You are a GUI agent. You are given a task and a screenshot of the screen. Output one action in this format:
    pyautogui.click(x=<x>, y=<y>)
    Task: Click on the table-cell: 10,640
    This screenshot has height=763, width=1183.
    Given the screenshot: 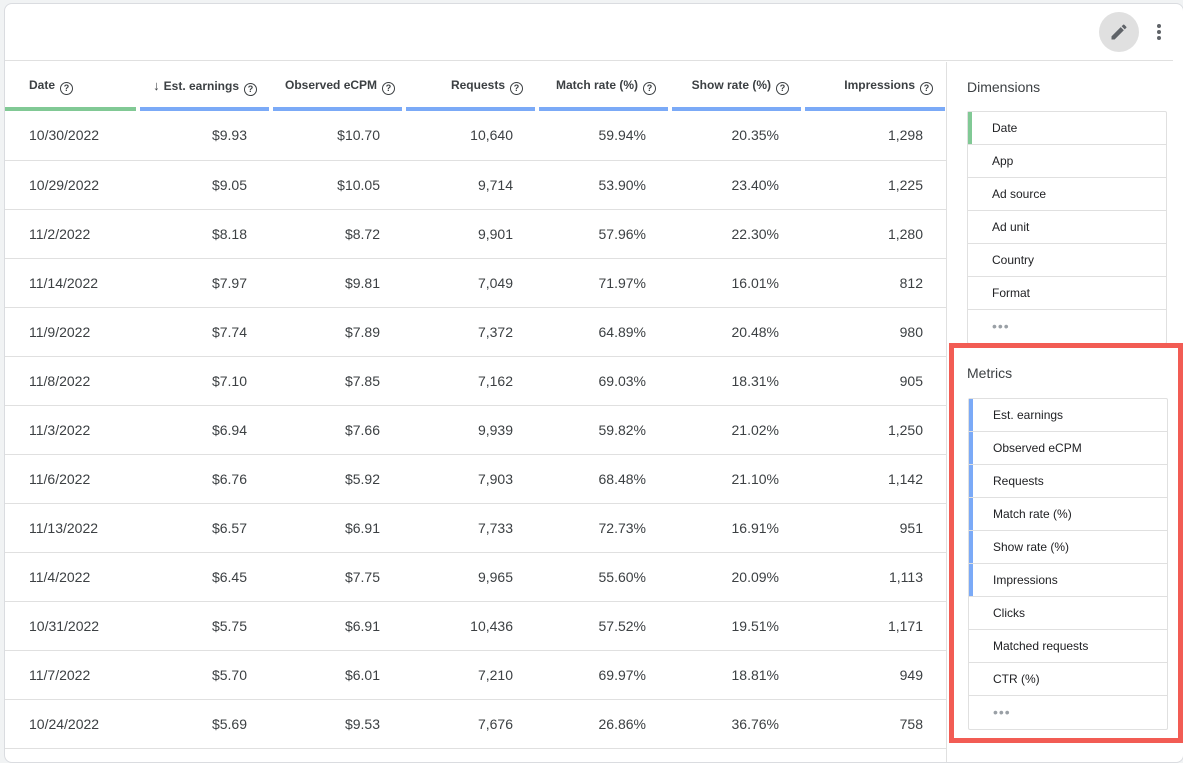 What is the action you would take?
    pyautogui.click(x=470, y=136)
    